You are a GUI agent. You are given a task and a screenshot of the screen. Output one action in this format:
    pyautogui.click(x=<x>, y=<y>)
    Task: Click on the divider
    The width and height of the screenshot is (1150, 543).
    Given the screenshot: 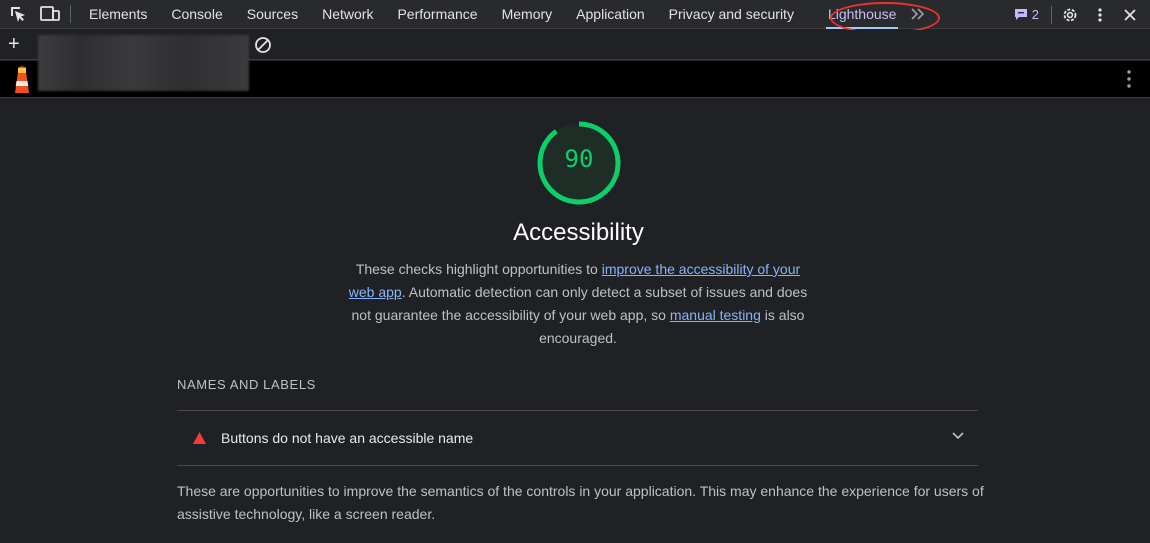 What is the action you would take?
    pyautogui.click(x=577, y=465)
    